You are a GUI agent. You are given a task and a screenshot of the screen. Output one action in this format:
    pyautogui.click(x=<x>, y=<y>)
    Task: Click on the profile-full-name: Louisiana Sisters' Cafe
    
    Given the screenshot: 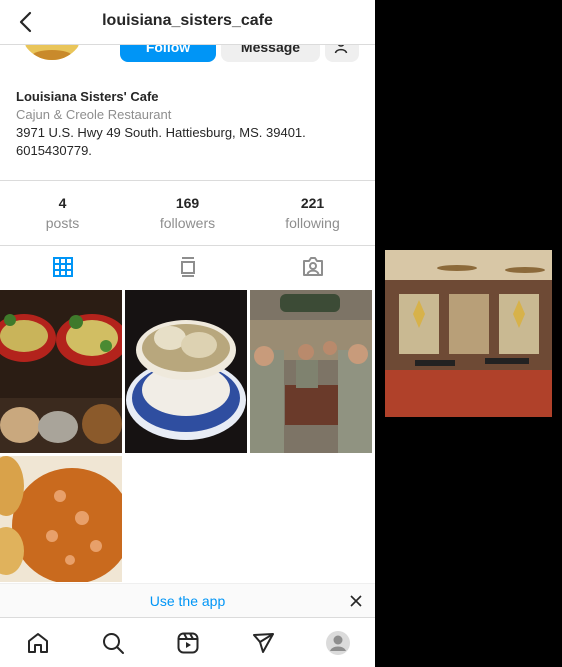 What is the action you would take?
    pyautogui.click(x=87, y=96)
    